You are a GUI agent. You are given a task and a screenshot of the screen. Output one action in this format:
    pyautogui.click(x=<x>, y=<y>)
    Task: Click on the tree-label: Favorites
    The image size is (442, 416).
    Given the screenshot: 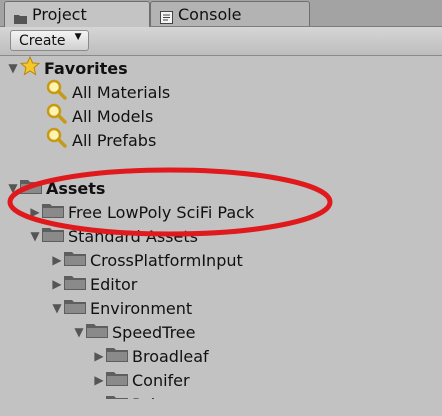 What is the action you would take?
    pyautogui.click(x=86, y=68)
    